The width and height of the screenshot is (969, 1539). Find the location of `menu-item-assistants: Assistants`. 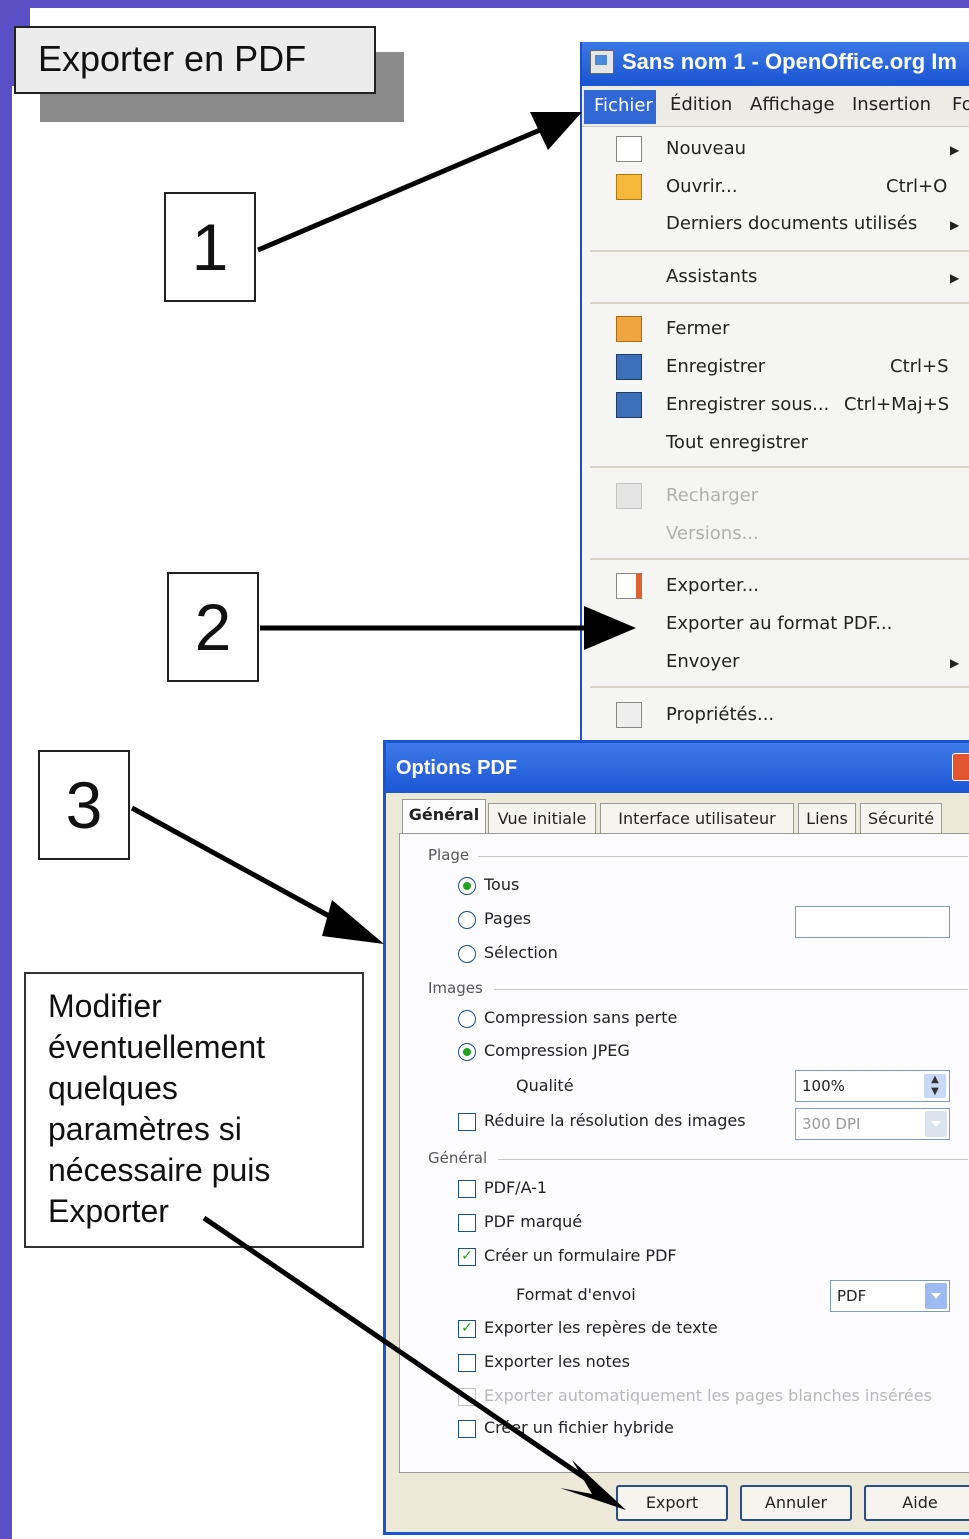

menu-item-assistants: Assistants is located at coordinates (711, 276).